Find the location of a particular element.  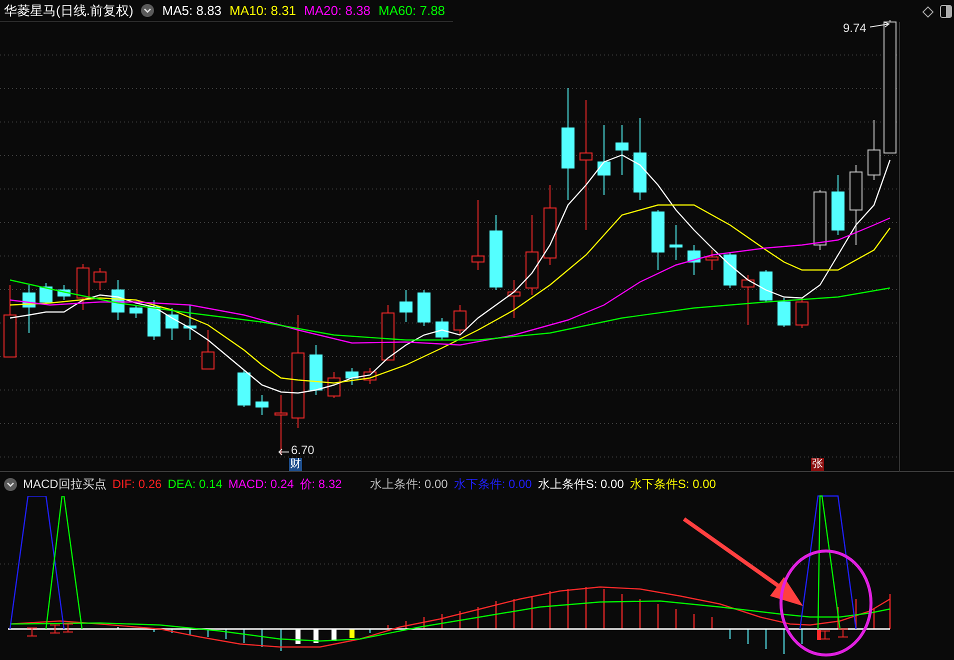

panel-toggle-icon is located at coordinates (946, 11).